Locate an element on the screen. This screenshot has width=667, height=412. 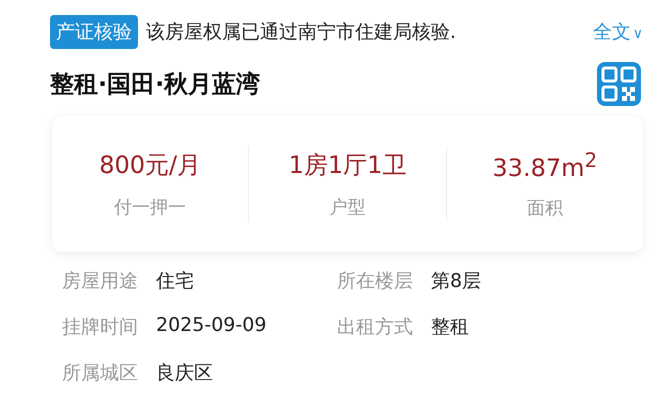
listing-title: 整租·国田·秋月蓝湾 is located at coordinates (155, 84).